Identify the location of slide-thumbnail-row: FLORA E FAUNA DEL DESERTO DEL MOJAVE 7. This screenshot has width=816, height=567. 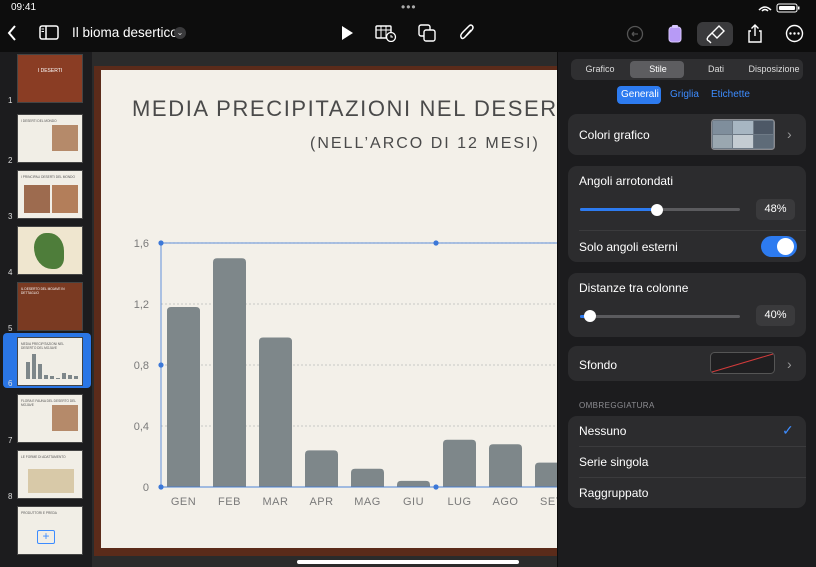
(46, 420).